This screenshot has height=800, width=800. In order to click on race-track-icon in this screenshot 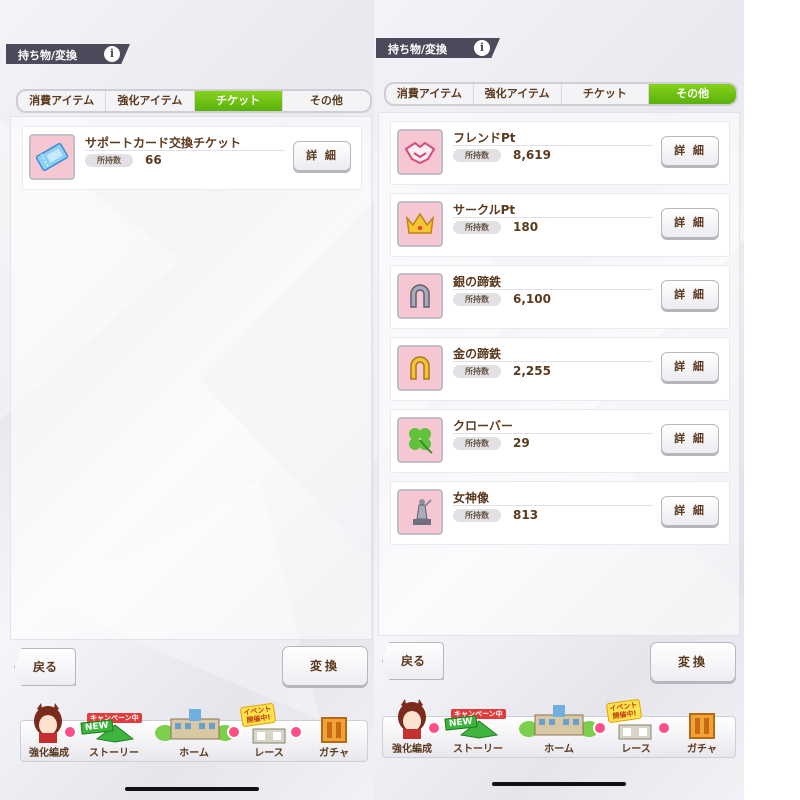, I will do `click(635, 732)`.